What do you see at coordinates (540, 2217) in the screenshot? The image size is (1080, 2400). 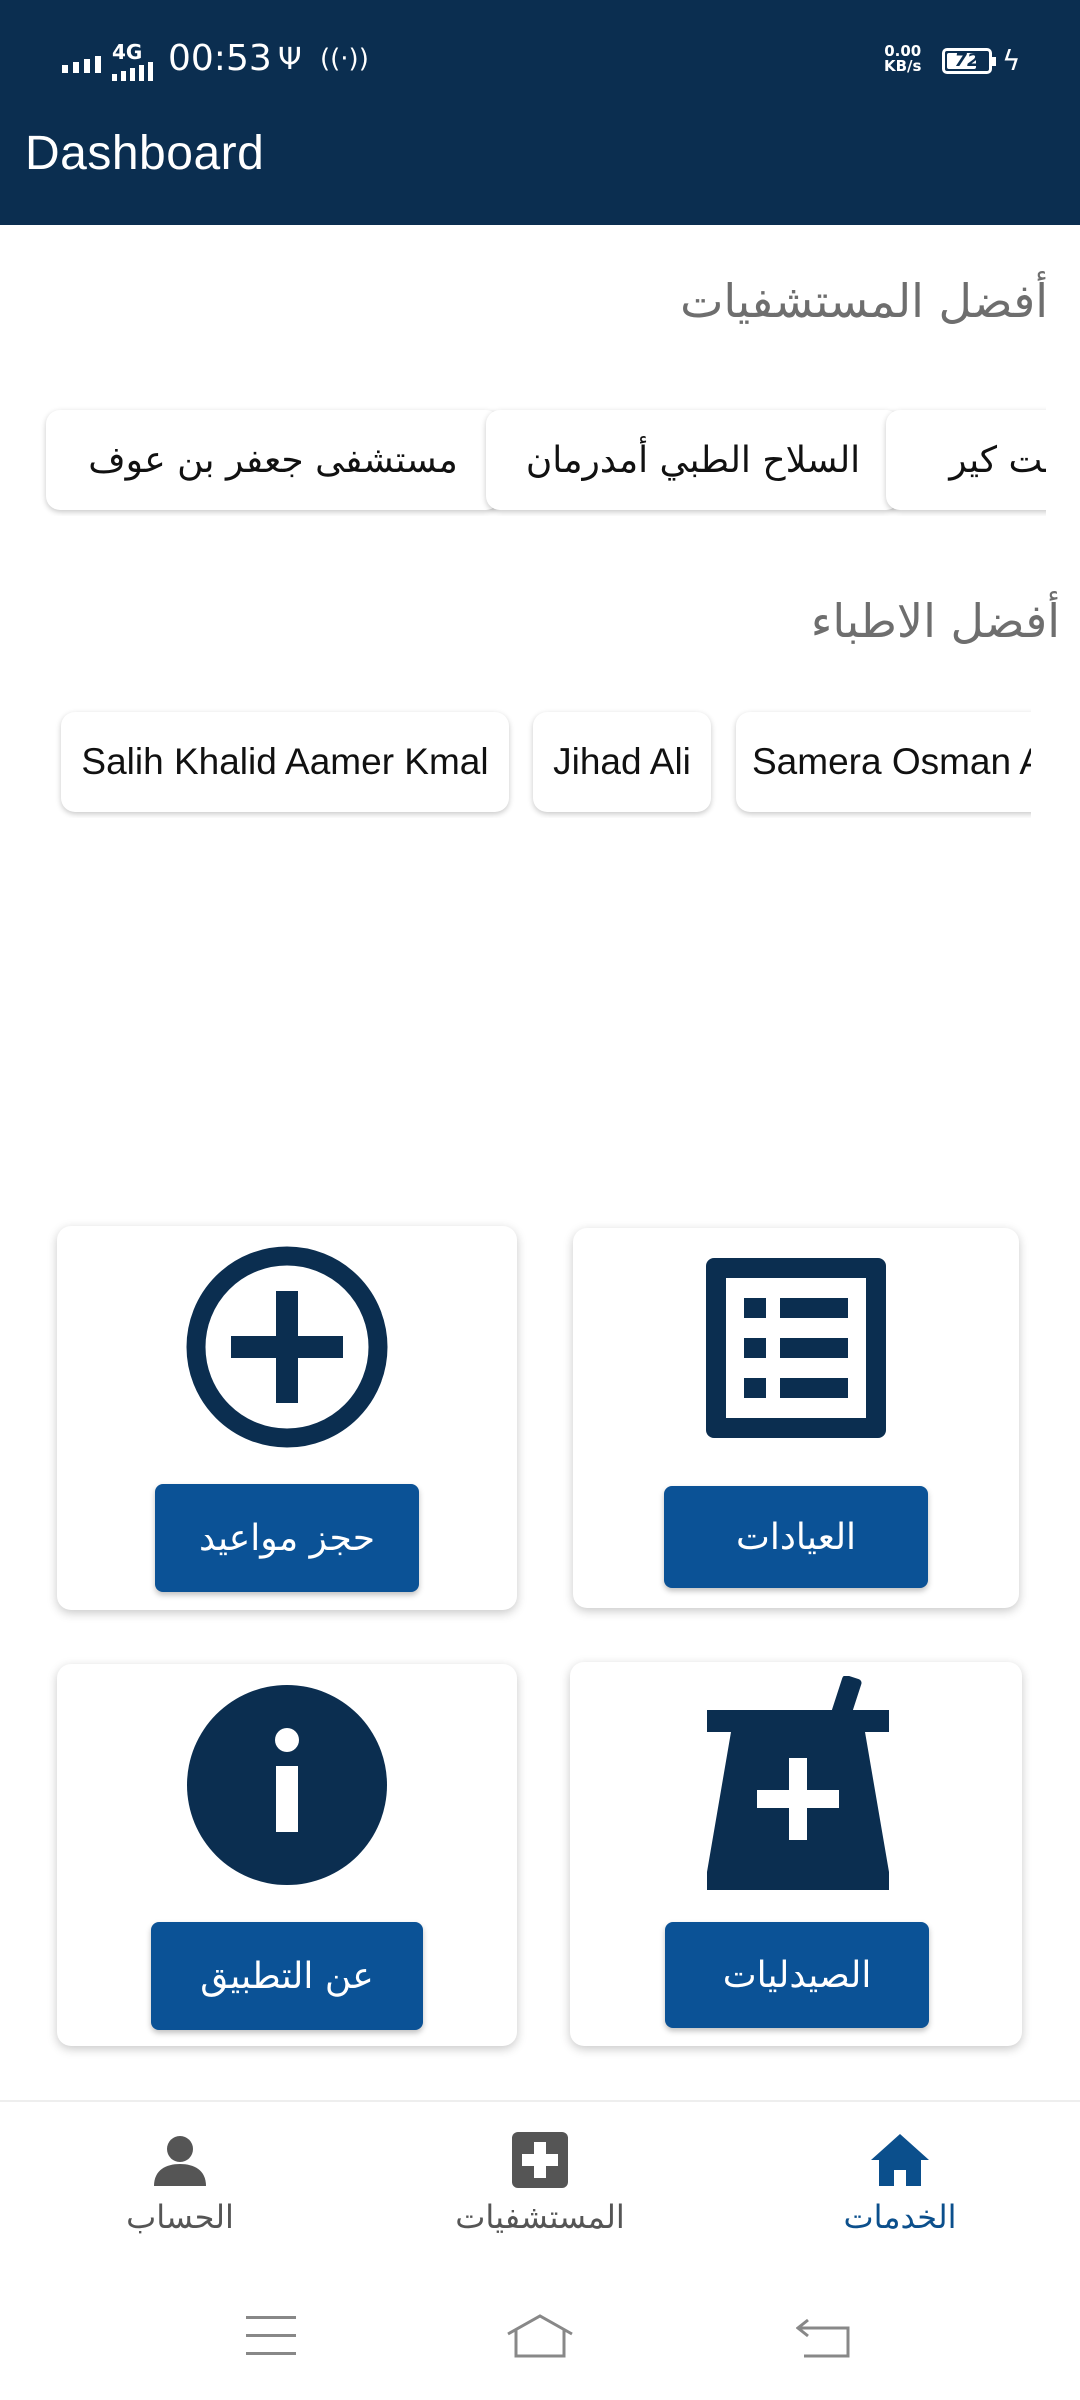 I see `nav-hospitals-label: المستشفيات` at bounding box center [540, 2217].